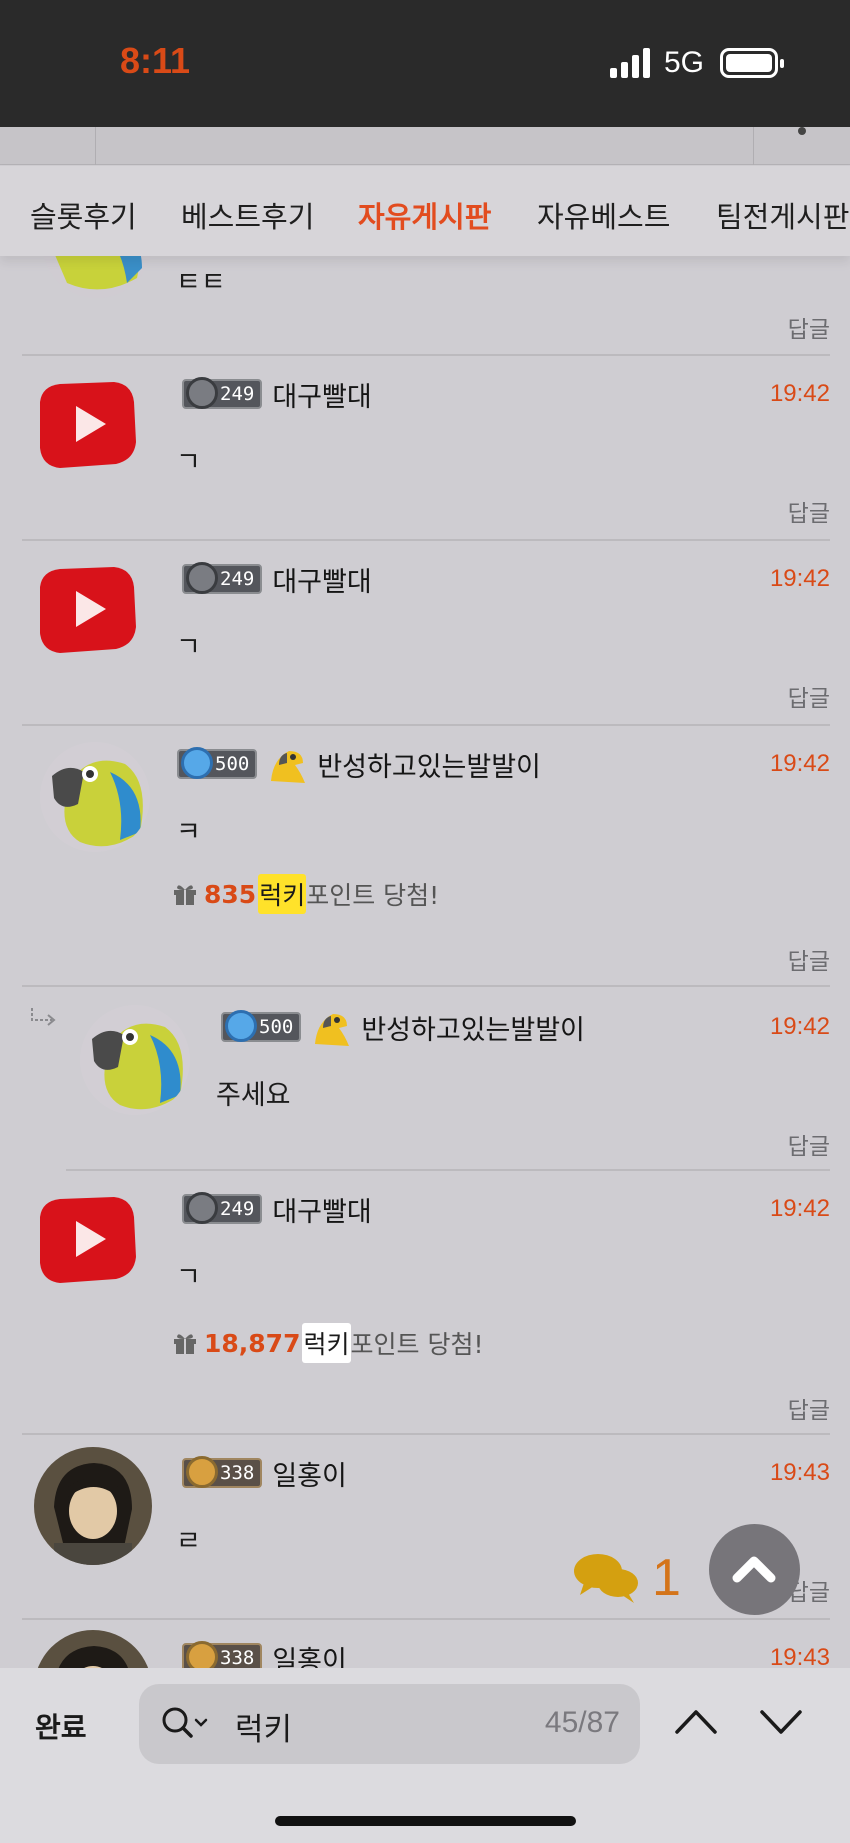  I want to click on comment-row: 500 반성하고있는발발이 19:42 주세요 답글, so click(448, 1080).